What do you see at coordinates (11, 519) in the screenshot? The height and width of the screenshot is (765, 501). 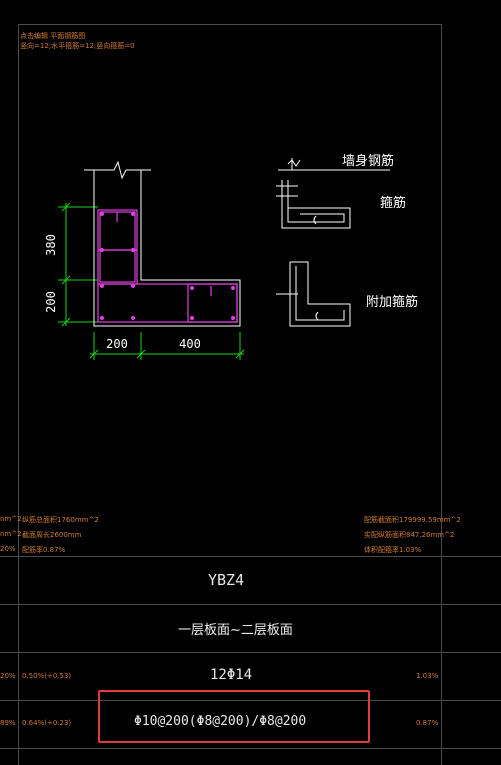 I see `left-edge-1: nm^2` at bounding box center [11, 519].